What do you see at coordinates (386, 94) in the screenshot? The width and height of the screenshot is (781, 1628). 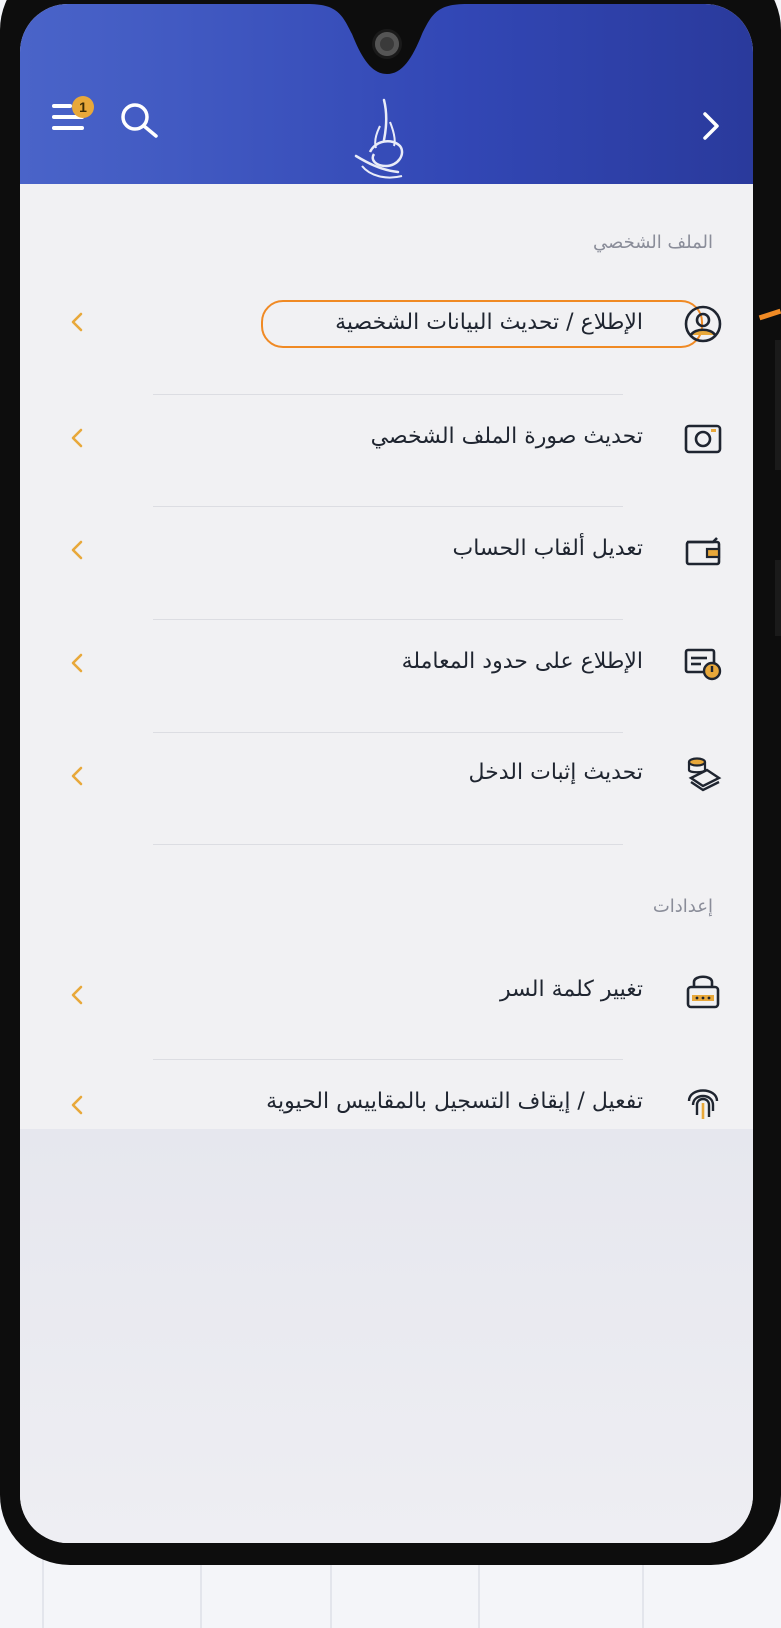 I see `app-header: 1` at bounding box center [386, 94].